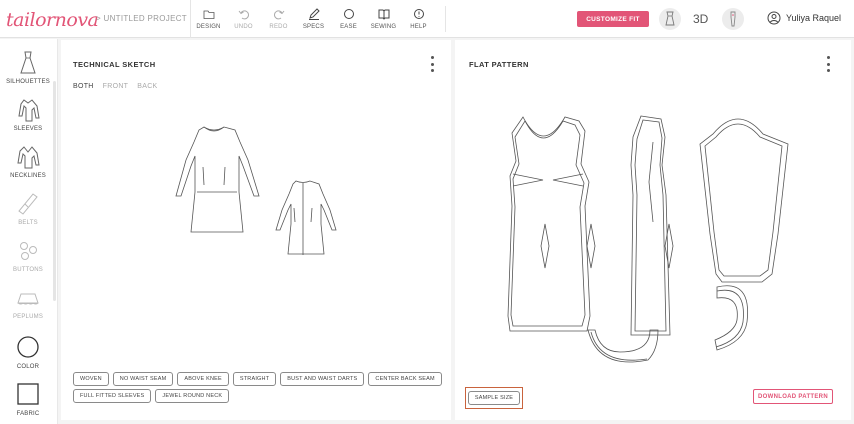 This screenshot has height=424, width=854. I want to click on user-menu: Yuliya Raquel, so click(804, 18).